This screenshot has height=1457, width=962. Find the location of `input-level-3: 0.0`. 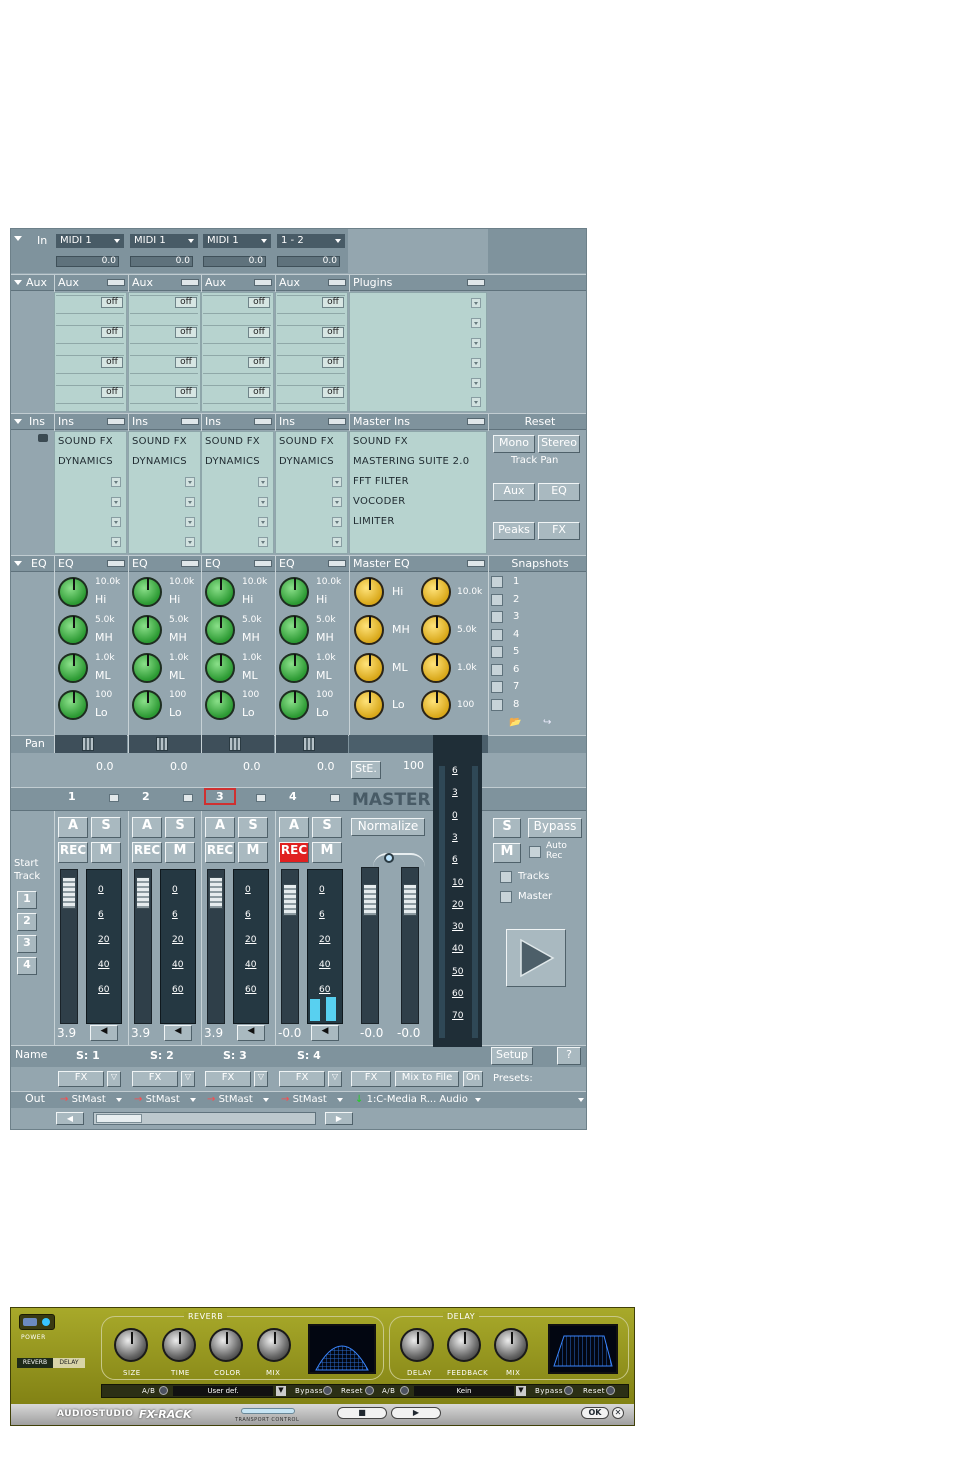

input-level-3: 0.0 is located at coordinates (234, 261).